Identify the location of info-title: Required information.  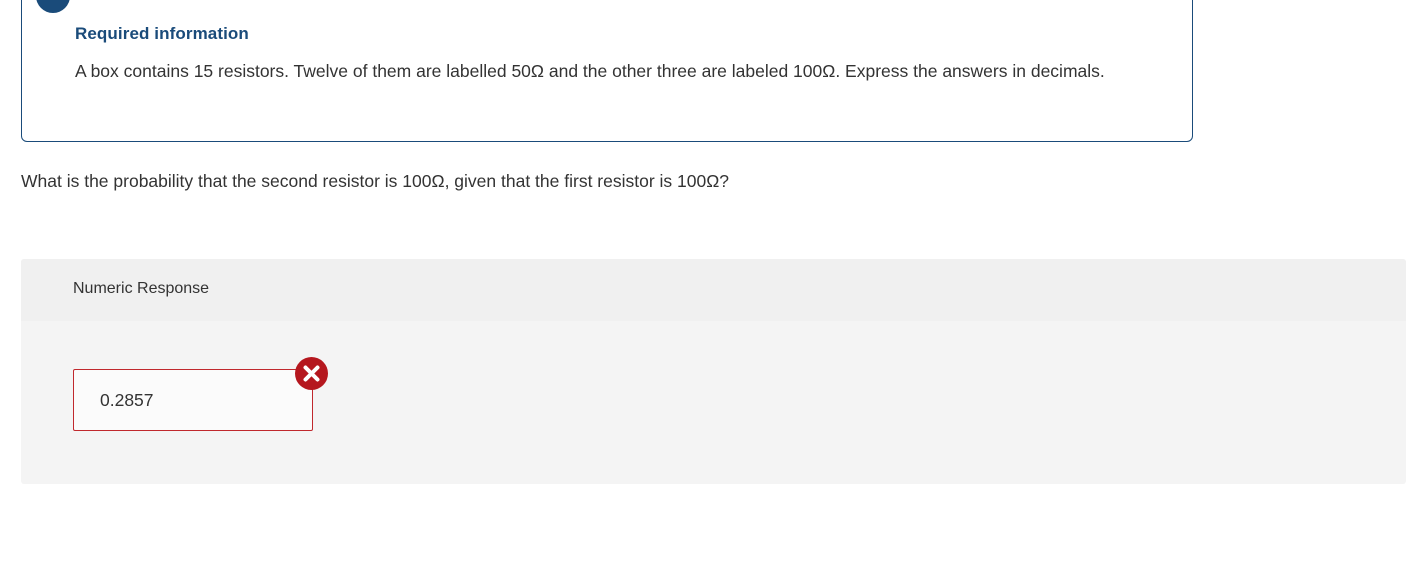
(162, 33).